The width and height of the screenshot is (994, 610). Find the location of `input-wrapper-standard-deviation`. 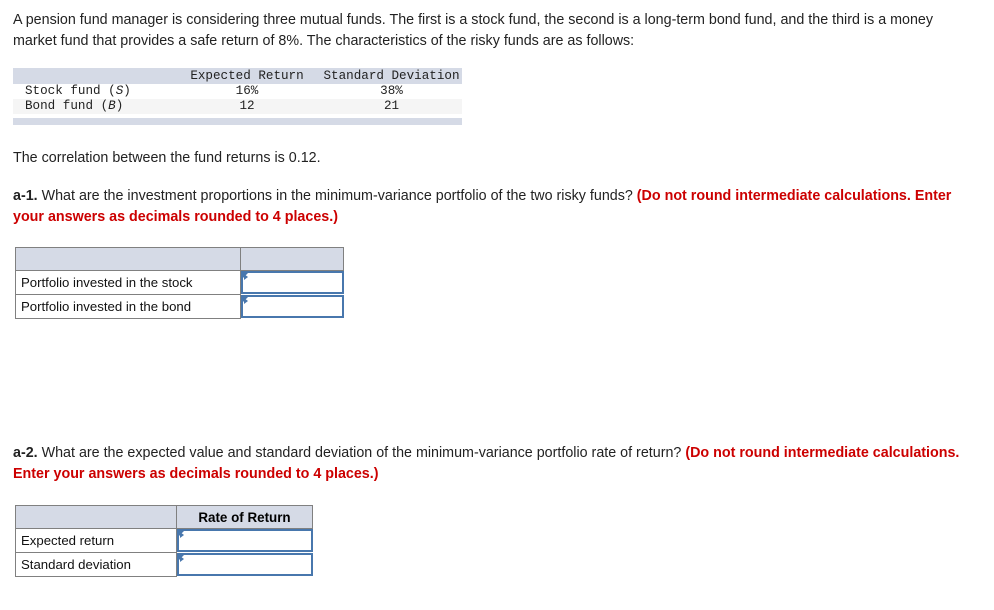

input-wrapper-standard-deviation is located at coordinates (245, 564).